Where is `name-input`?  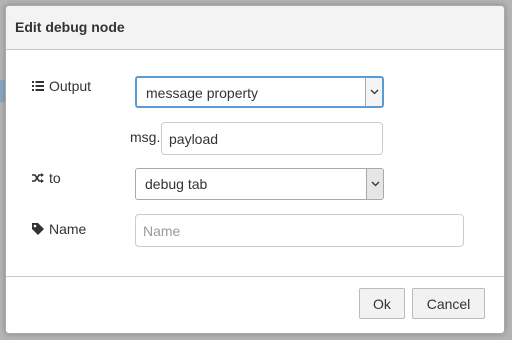
name-input is located at coordinates (299, 230).